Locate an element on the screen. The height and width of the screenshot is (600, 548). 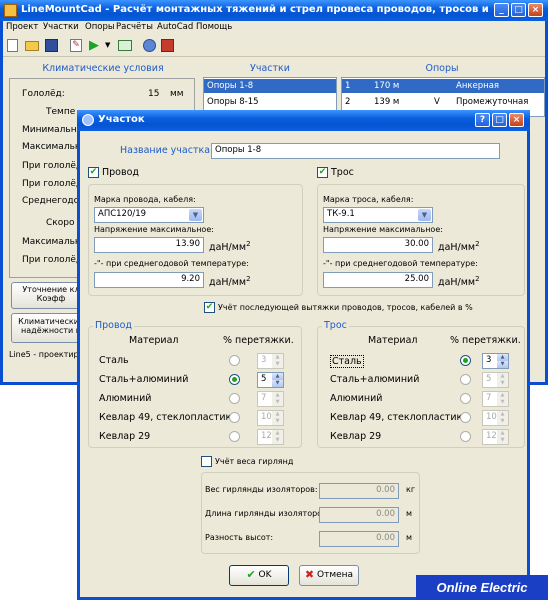
cable-tension-input: 30.00 is located at coordinates (378, 245).